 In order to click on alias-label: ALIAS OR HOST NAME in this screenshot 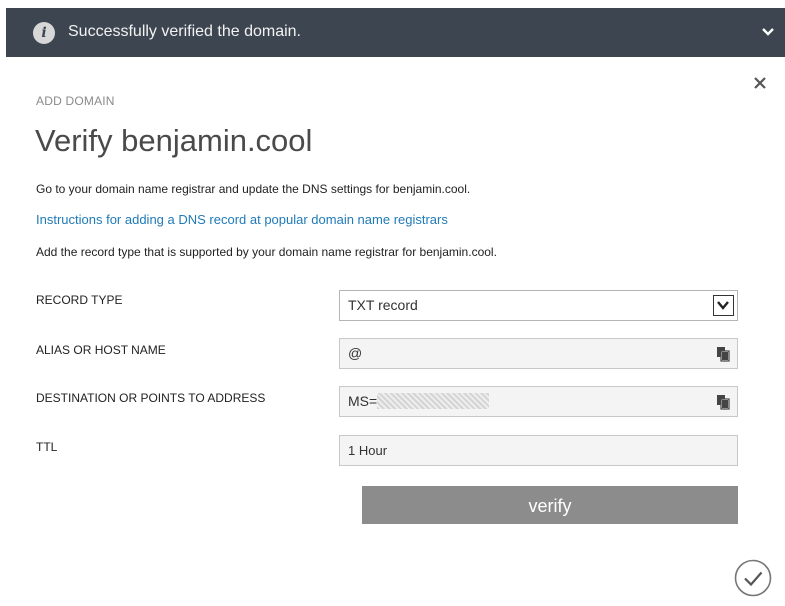, I will do `click(101, 350)`.